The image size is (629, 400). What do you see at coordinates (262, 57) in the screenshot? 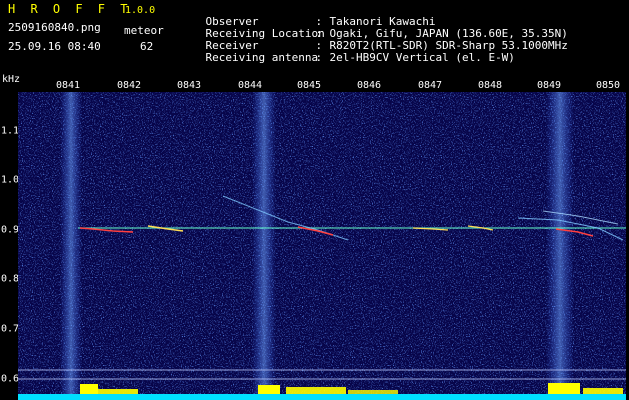
I see `info-label: Receiving antenna` at bounding box center [262, 57].